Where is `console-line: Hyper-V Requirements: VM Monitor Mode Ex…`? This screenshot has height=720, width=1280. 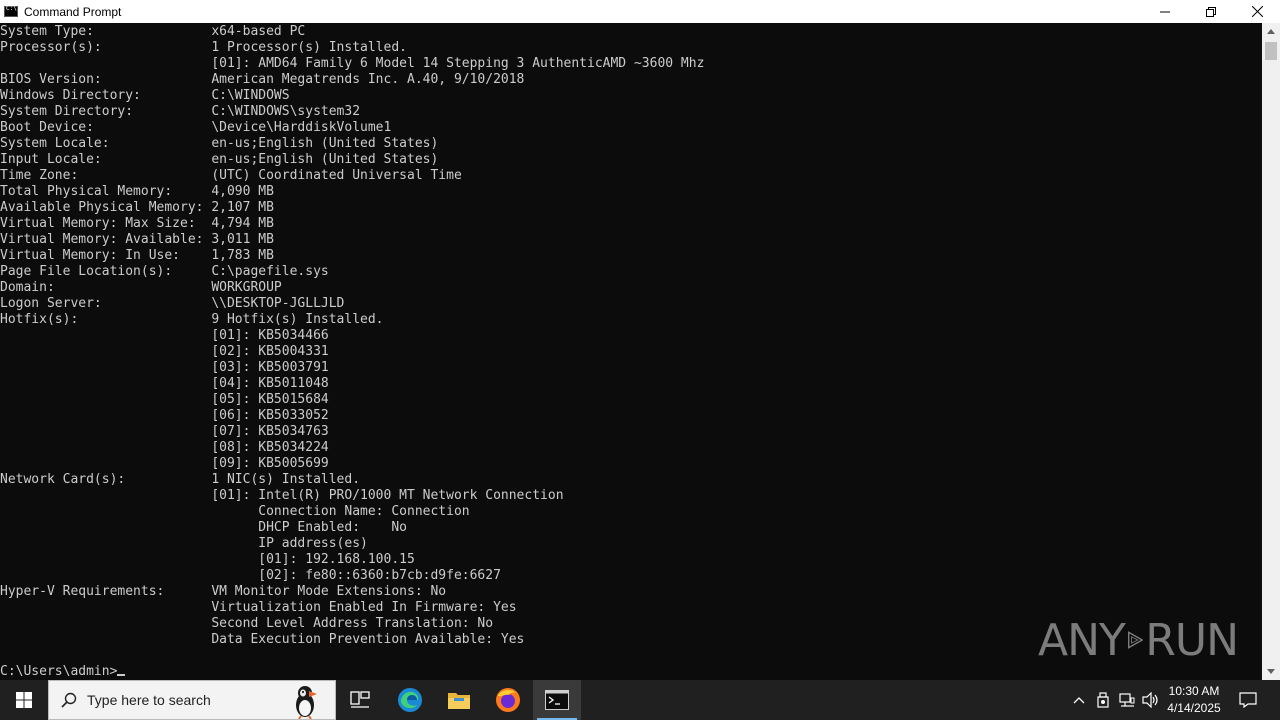 console-line: Hyper-V Requirements: VM Monitor Mode Ex… is located at coordinates (223, 591).